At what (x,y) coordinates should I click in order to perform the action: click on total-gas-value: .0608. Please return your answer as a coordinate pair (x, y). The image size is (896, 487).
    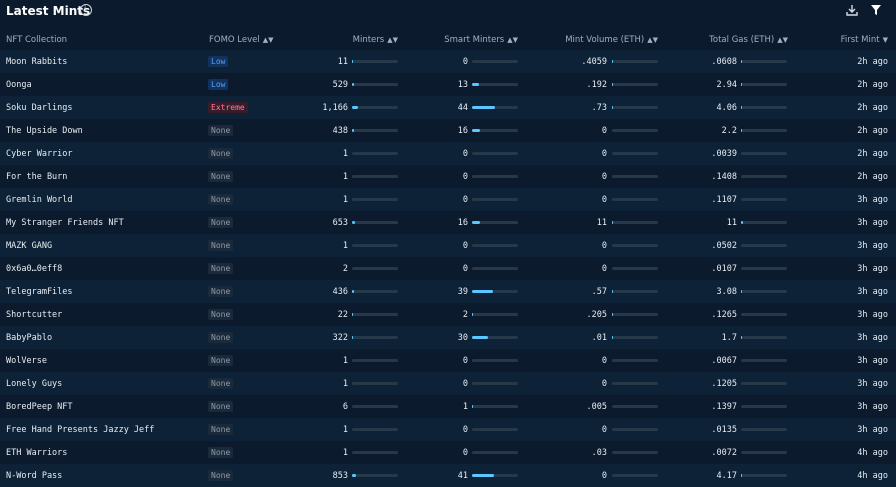
    Looking at the image, I should click on (724, 61).